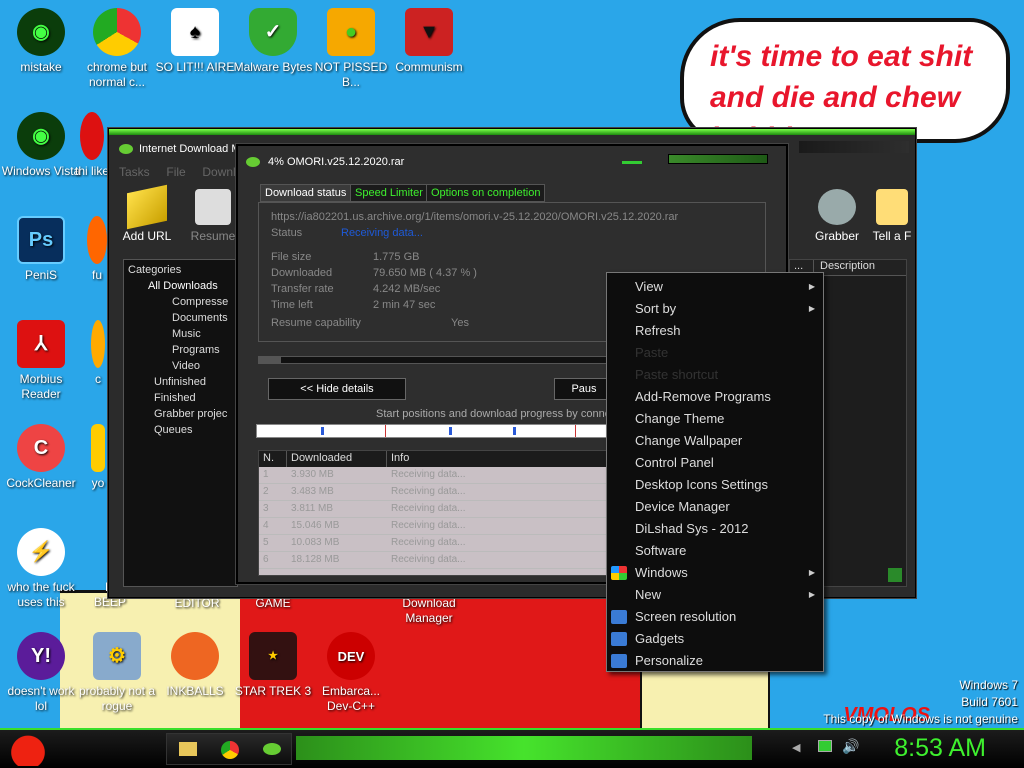  I want to click on context-menu-item: Sort by ▶, so click(730, 309).